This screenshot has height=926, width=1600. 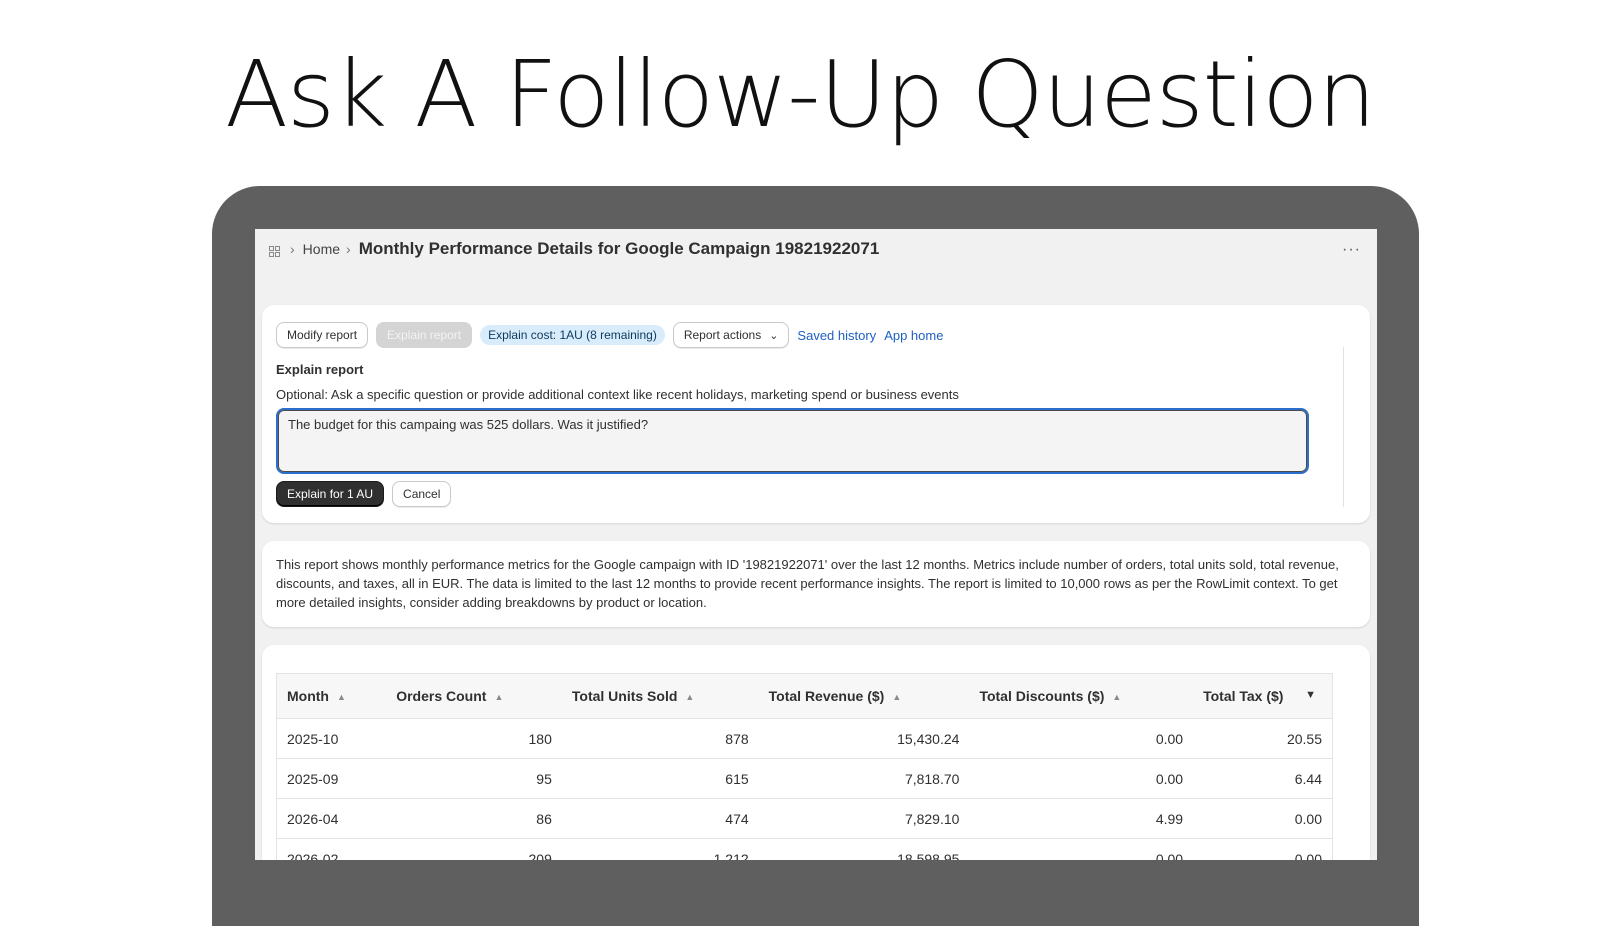 I want to click on cell-month: 2025-09, so click(x=331, y=778).